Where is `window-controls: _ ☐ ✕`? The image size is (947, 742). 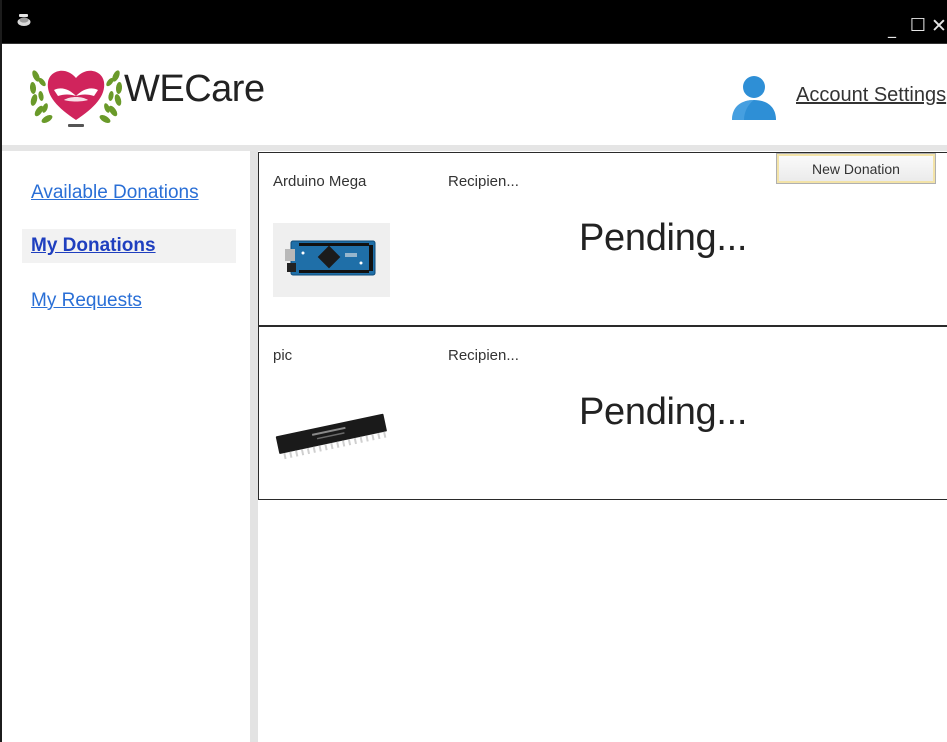 window-controls: _ ☐ ✕ is located at coordinates (913, 26).